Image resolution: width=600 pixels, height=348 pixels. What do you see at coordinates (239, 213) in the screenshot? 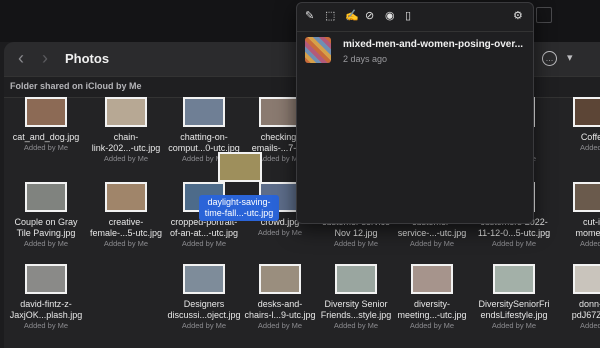
I see `drag-filename-line: time-fall...-utc.jpg` at bounding box center [239, 213].